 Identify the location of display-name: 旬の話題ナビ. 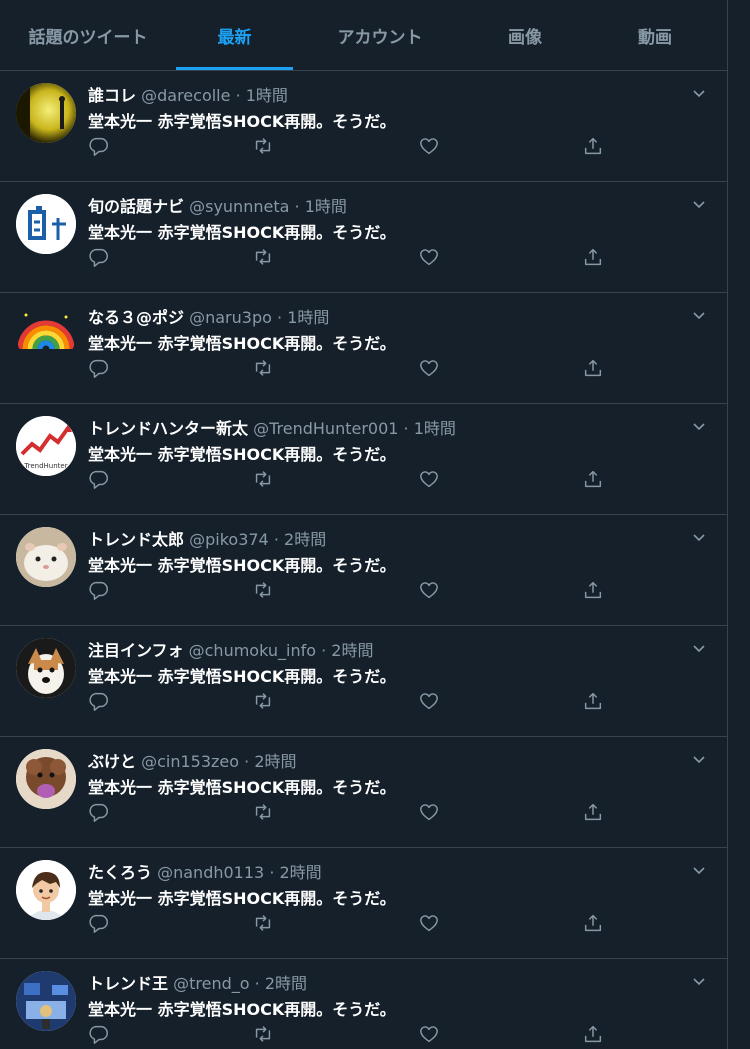
(136, 206).